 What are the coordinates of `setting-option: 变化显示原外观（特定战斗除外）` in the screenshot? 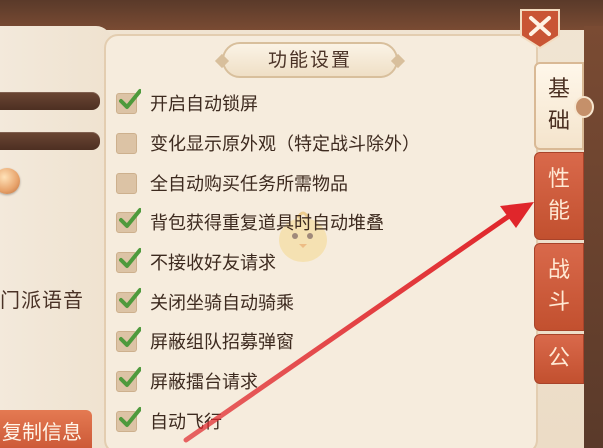 It's located at (268, 143).